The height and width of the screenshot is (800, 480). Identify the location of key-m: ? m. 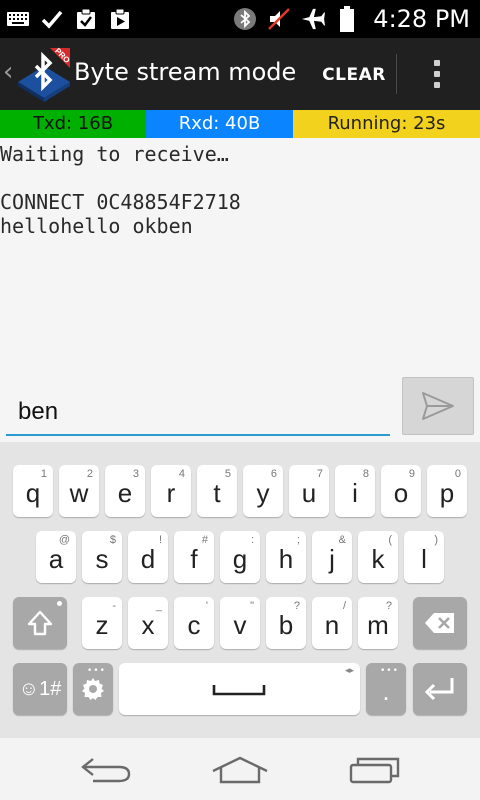
(378, 623).